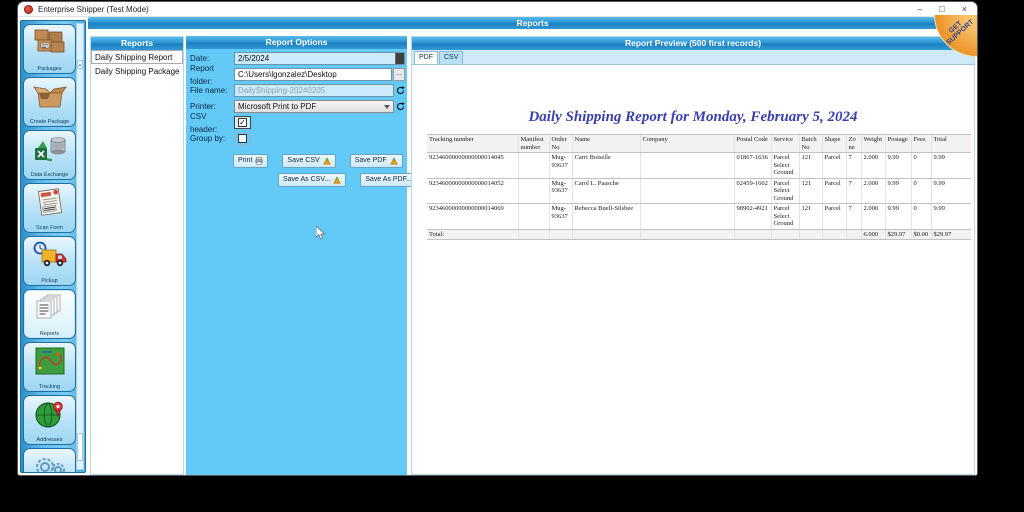 Image resolution: width=1024 pixels, height=512 pixels. What do you see at coordinates (49, 367) in the screenshot?
I see `sidebar-item-tracking: Tracking` at bounding box center [49, 367].